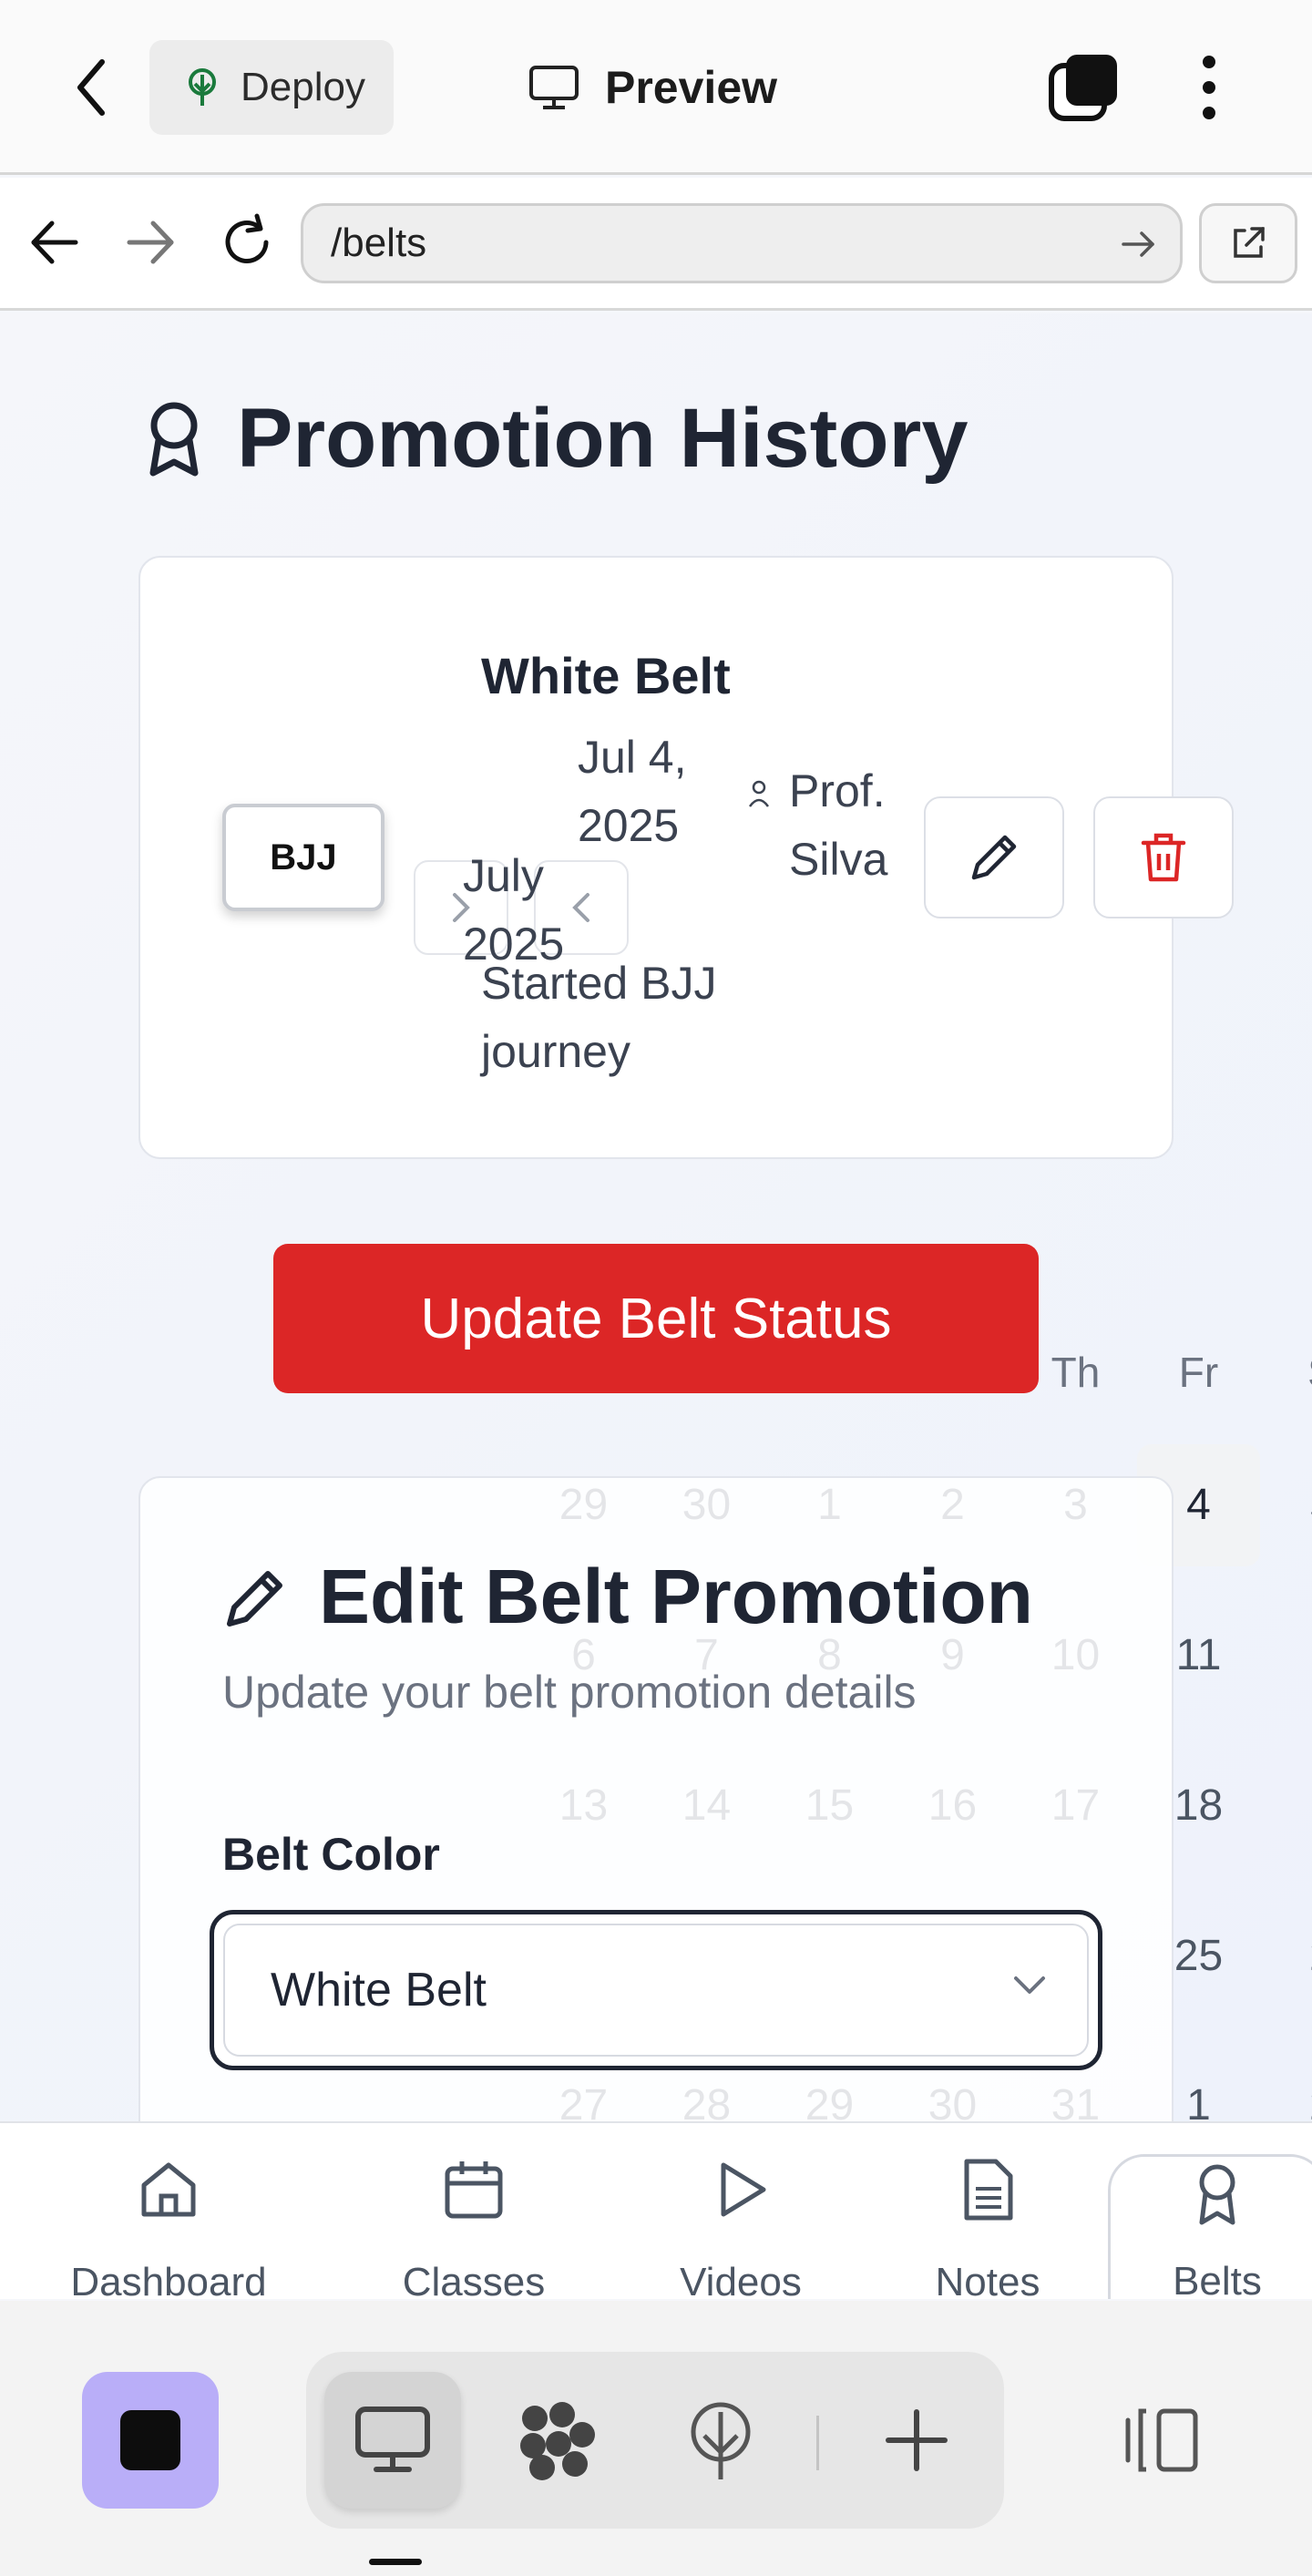 The image size is (1312, 2576). I want to click on app-launcher-button, so click(150, 2441).